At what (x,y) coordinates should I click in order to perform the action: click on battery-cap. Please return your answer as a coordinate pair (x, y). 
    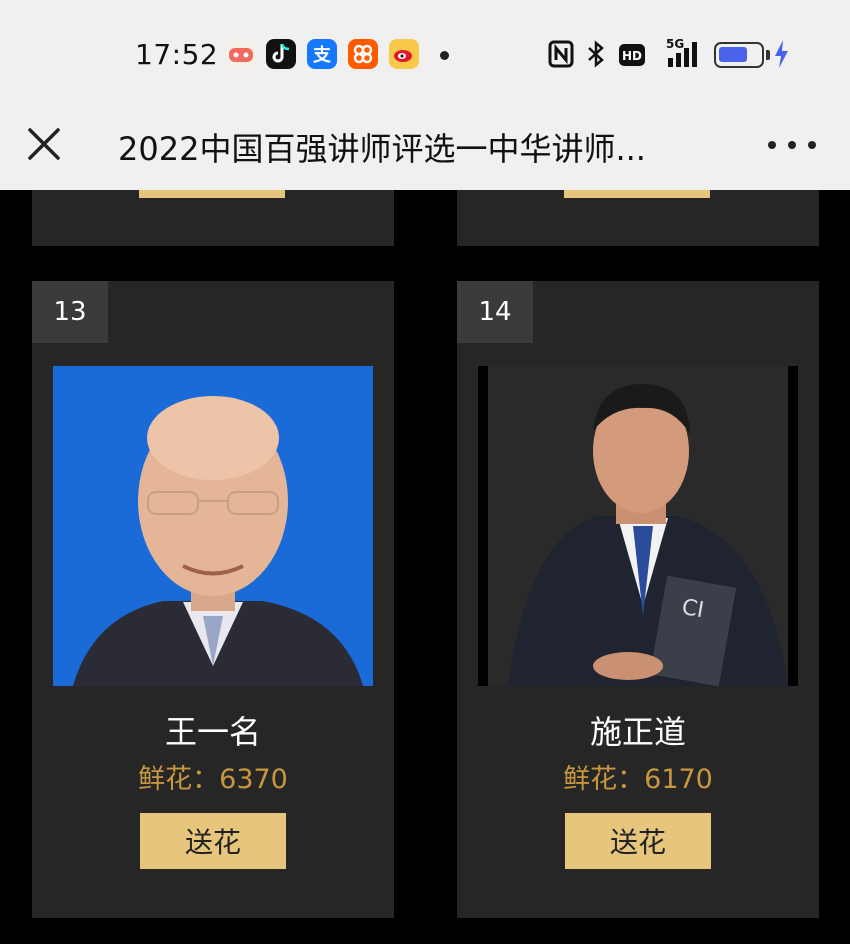
    Looking at the image, I should click on (768, 55).